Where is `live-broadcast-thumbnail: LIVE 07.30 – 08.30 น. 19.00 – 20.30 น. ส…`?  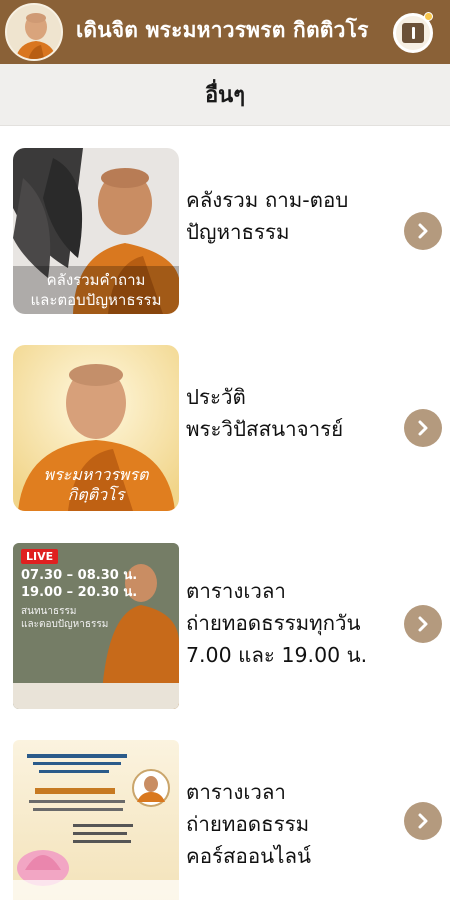
live-broadcast-thumbnail: LIVE 07.30 – 08.30 น. 19.00 – 20.30 น. ส… is located at coordinates (96, 626).